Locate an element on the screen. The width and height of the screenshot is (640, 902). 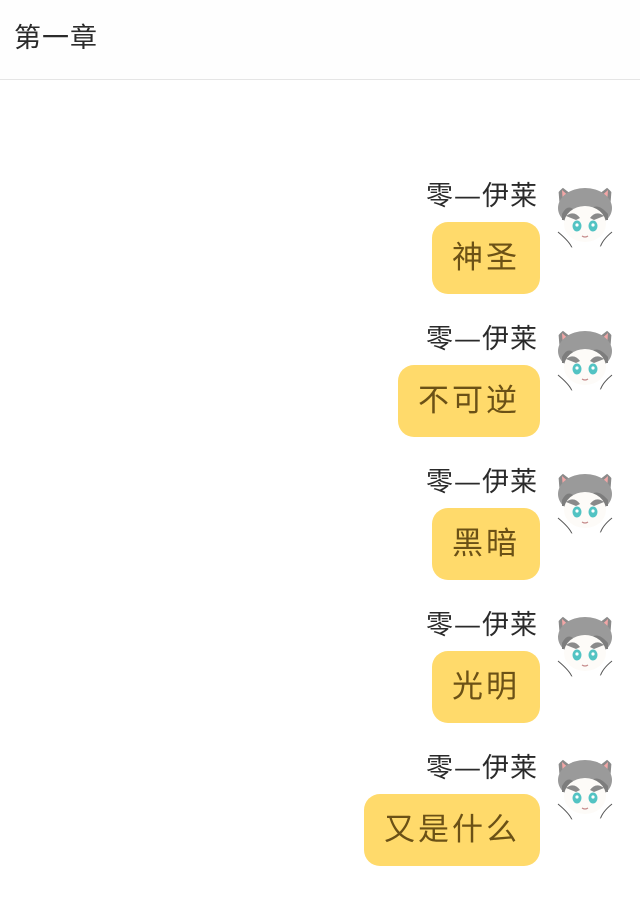
message-bubble: 又是什么 is located at coordinates (452, 830).